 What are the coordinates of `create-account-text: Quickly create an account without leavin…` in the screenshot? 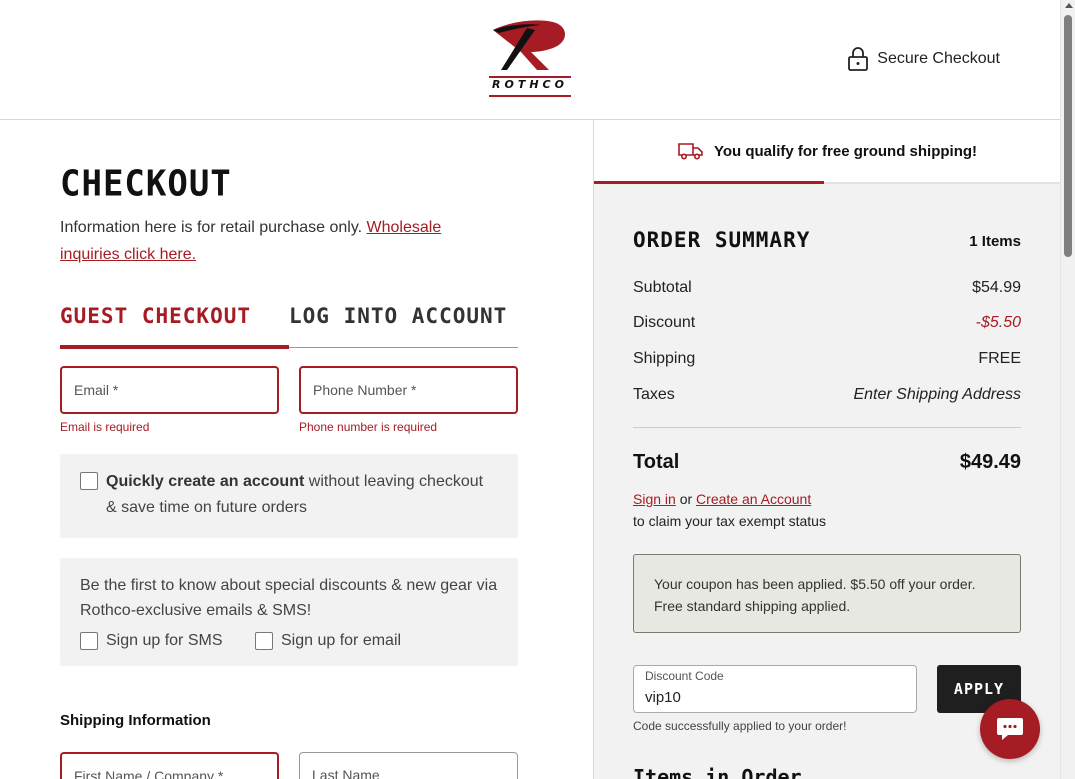 It's located at (296, 495).